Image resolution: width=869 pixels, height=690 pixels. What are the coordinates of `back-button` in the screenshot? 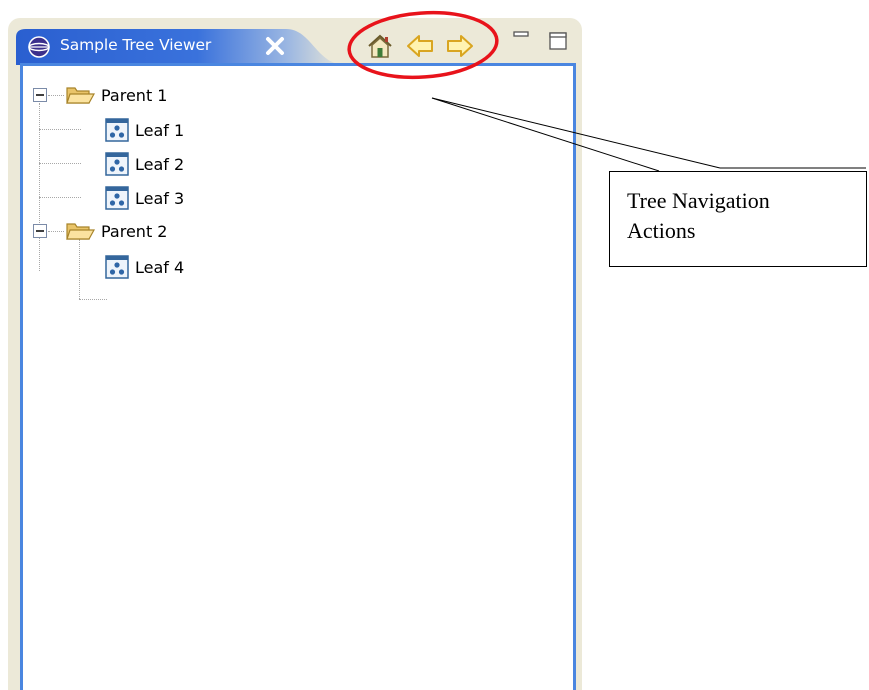 It's located at (420, 46).